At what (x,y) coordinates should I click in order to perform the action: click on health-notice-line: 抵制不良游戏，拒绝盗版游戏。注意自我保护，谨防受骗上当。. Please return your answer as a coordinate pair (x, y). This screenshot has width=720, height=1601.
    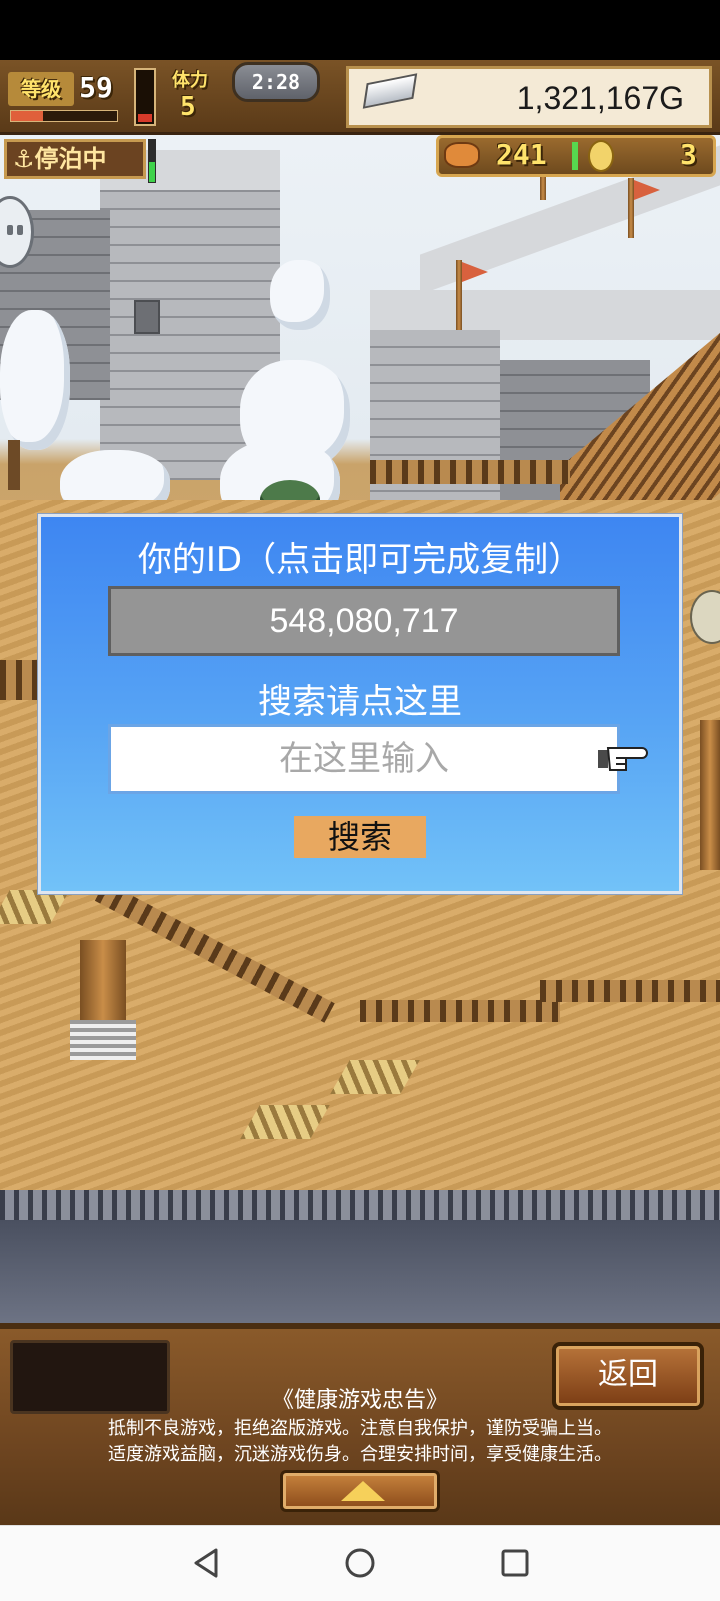
    Looking at the image, I should click on (360, 1428).